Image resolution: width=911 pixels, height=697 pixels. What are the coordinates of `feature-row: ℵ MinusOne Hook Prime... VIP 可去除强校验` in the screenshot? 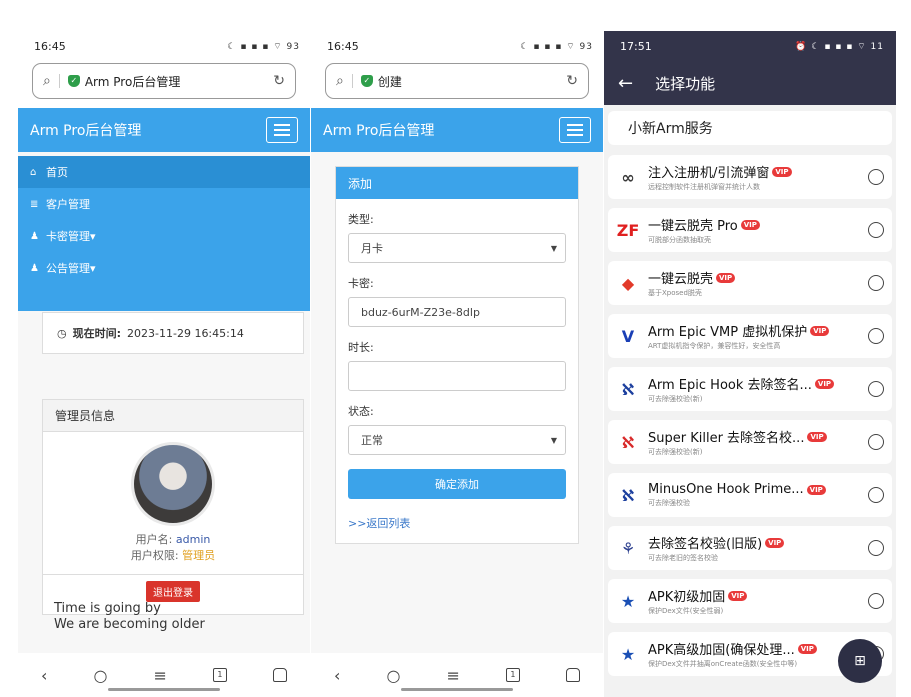 It's located at (750, 495).